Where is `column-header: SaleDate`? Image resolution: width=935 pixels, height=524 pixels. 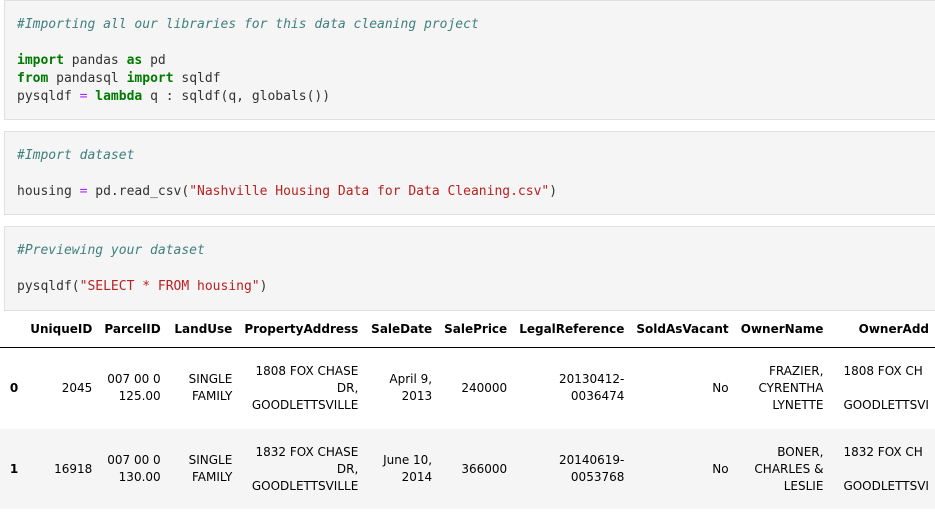
column-header: SaleDate is located at coordinates (401, 329).